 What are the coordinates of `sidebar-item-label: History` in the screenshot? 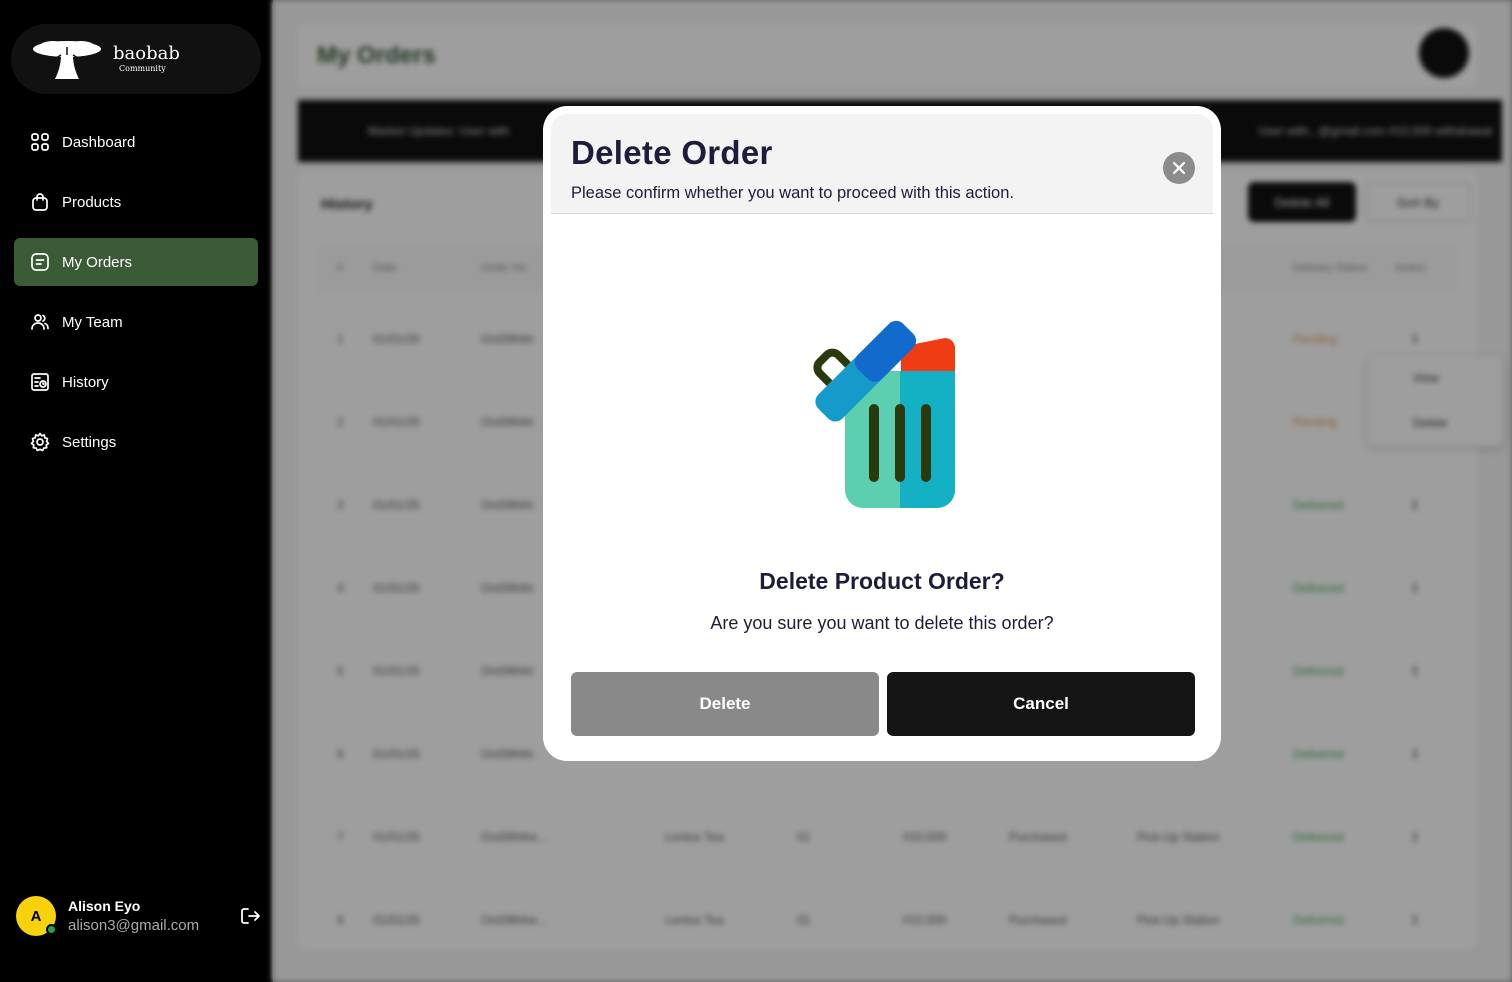 It's located at (85, 382).